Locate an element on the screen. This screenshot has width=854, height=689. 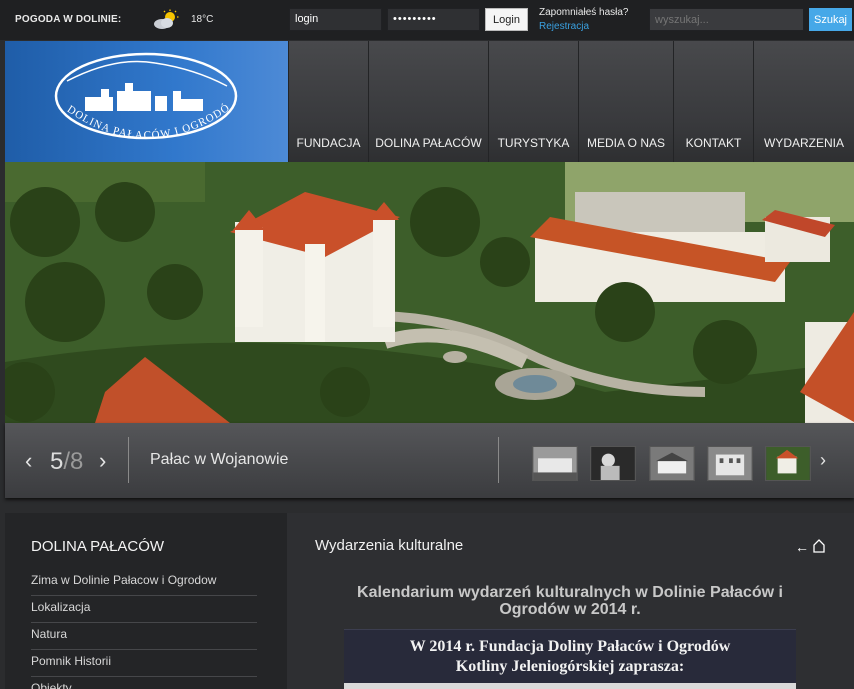
search-input is located at coordinates (726, 19).